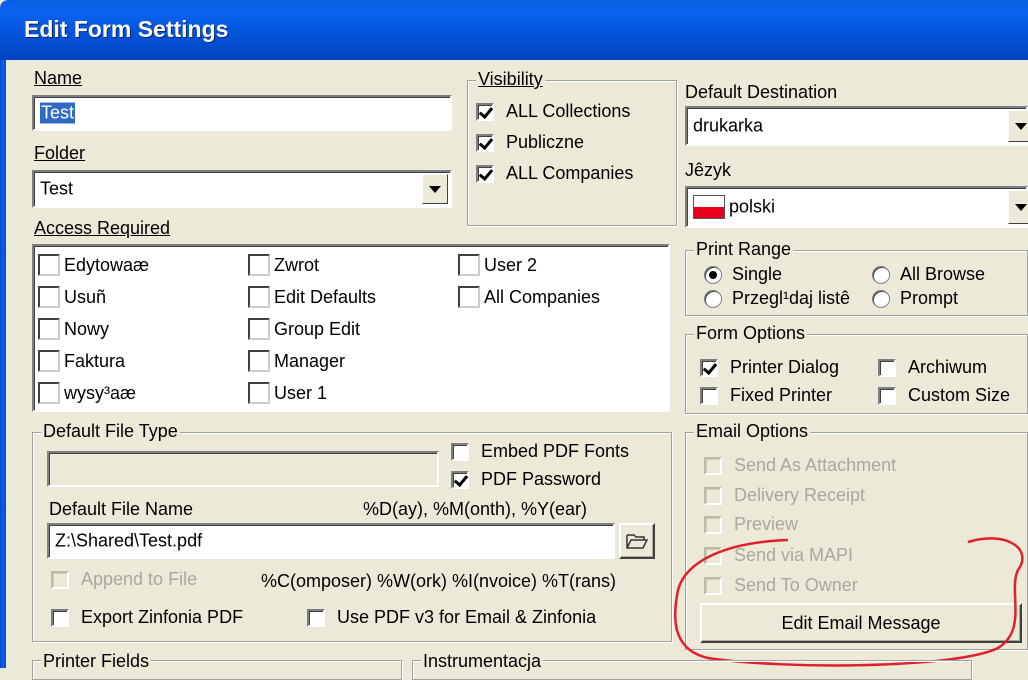 This screenshot has width=1028, height=680. Describe the element at coordinates (287, 393) in the screenshot. I see `access-user-1: User 1` at that location.